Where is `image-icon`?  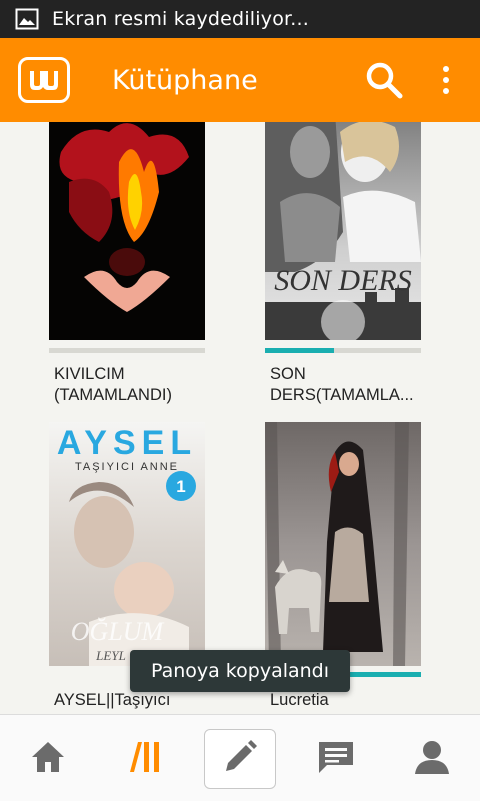 image-icon is located at coordinates (27, 19).